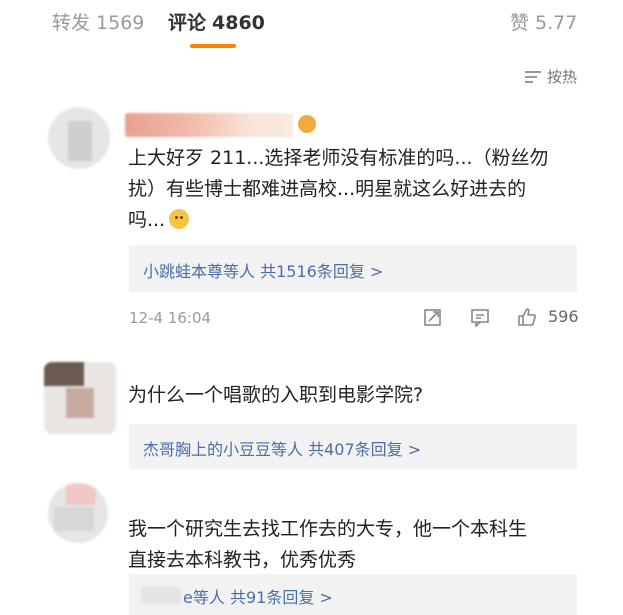 The image size is (623, 615). What do you see at coordinates (242, 560) in the screenshot?
I see `comment-line: 直接去本科教书，优秀优秀` at bounding box center [242, 560].